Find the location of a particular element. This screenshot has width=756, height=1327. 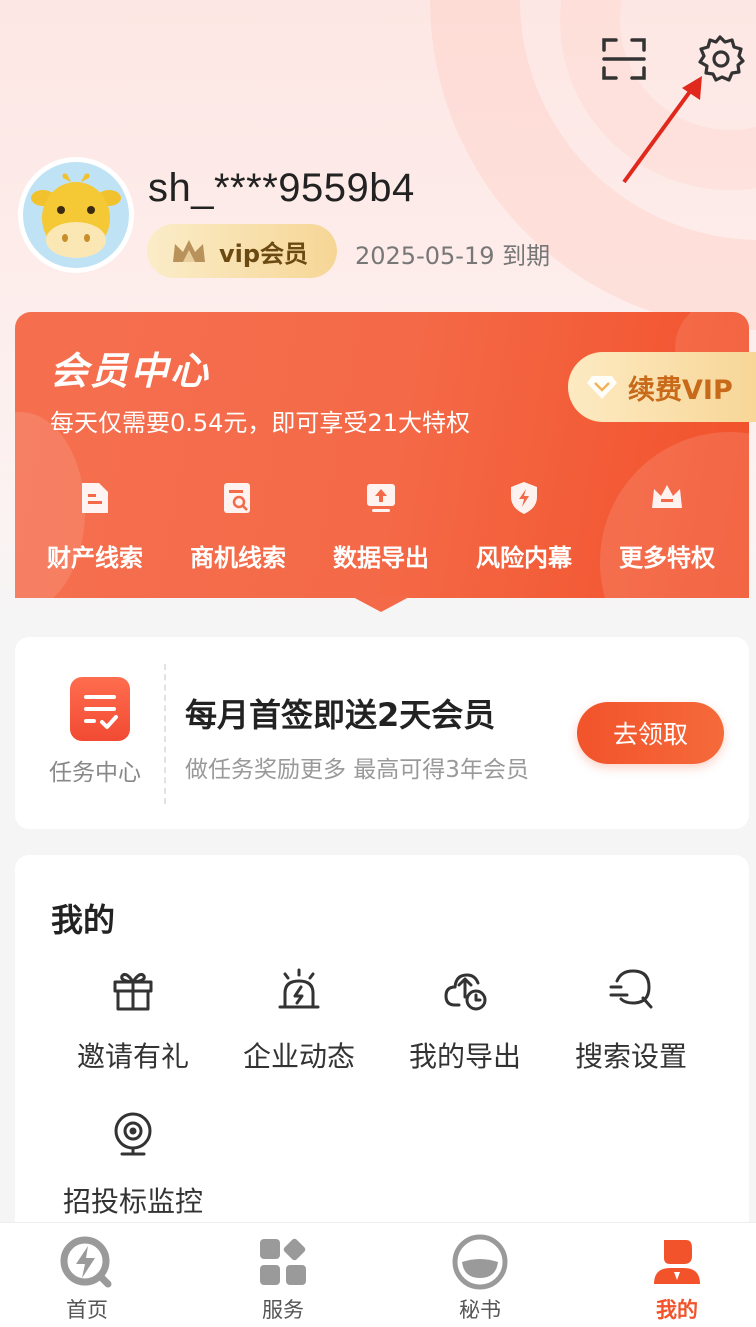

nav-mine: 我的 is located at coordinates (677, 1280).